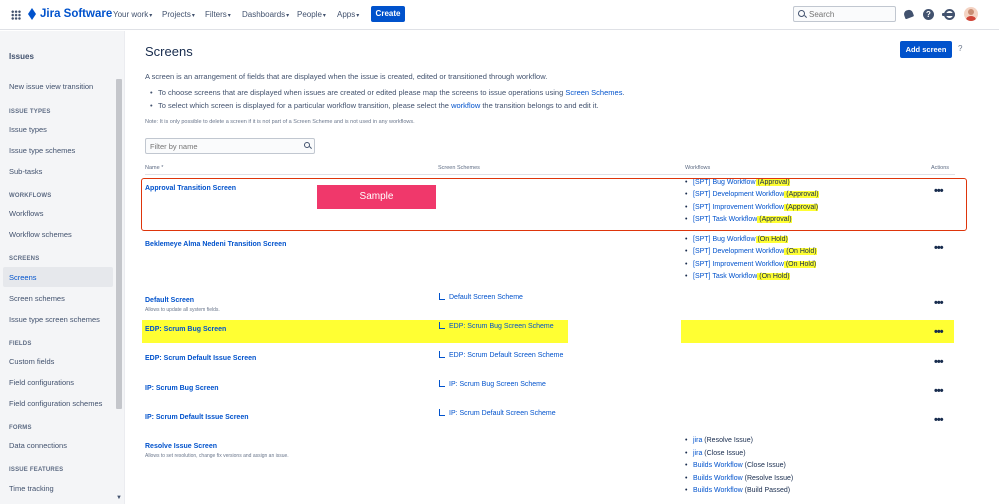 Image resolution: width=999 pixels, height=504 pixels. Describe the element at coordinates (200, 358) in the screenshot. I see `screen-name-link: EDP: Scrum Default Issue Screen` at that location.